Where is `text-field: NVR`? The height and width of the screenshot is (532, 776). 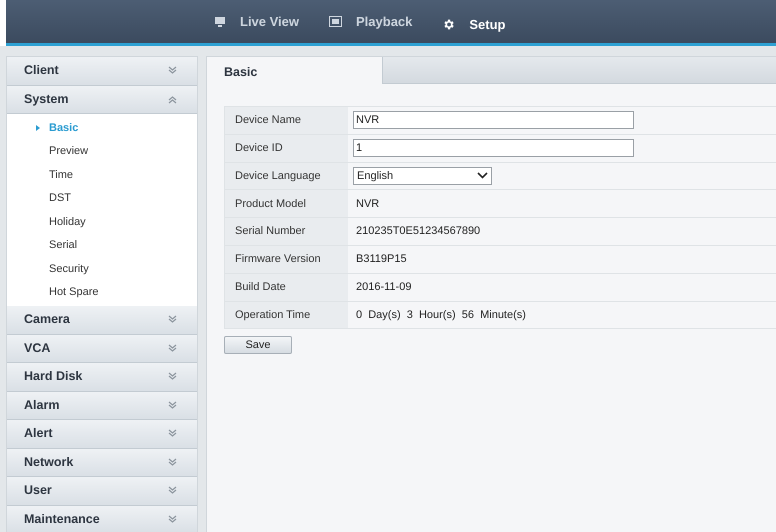 text-field: NVR is located at coordinates (493, 120).